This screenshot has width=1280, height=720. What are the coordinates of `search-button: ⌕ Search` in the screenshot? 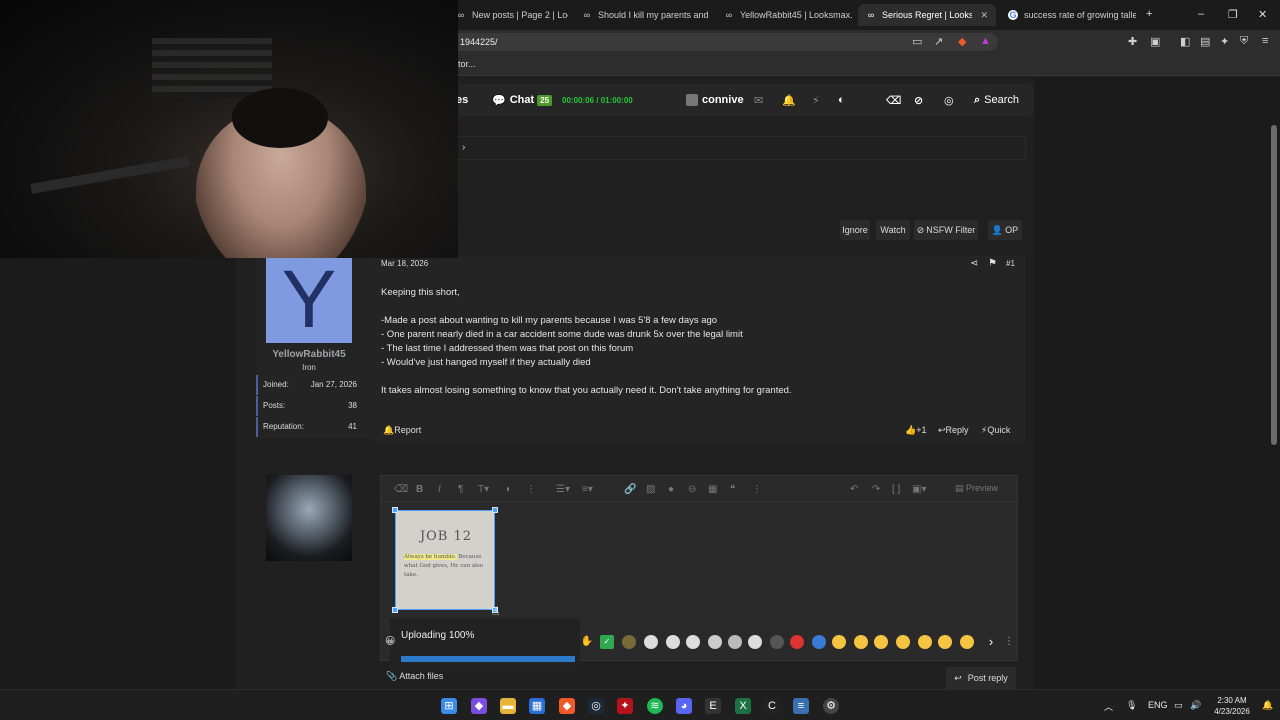 It's located at (996, 100).